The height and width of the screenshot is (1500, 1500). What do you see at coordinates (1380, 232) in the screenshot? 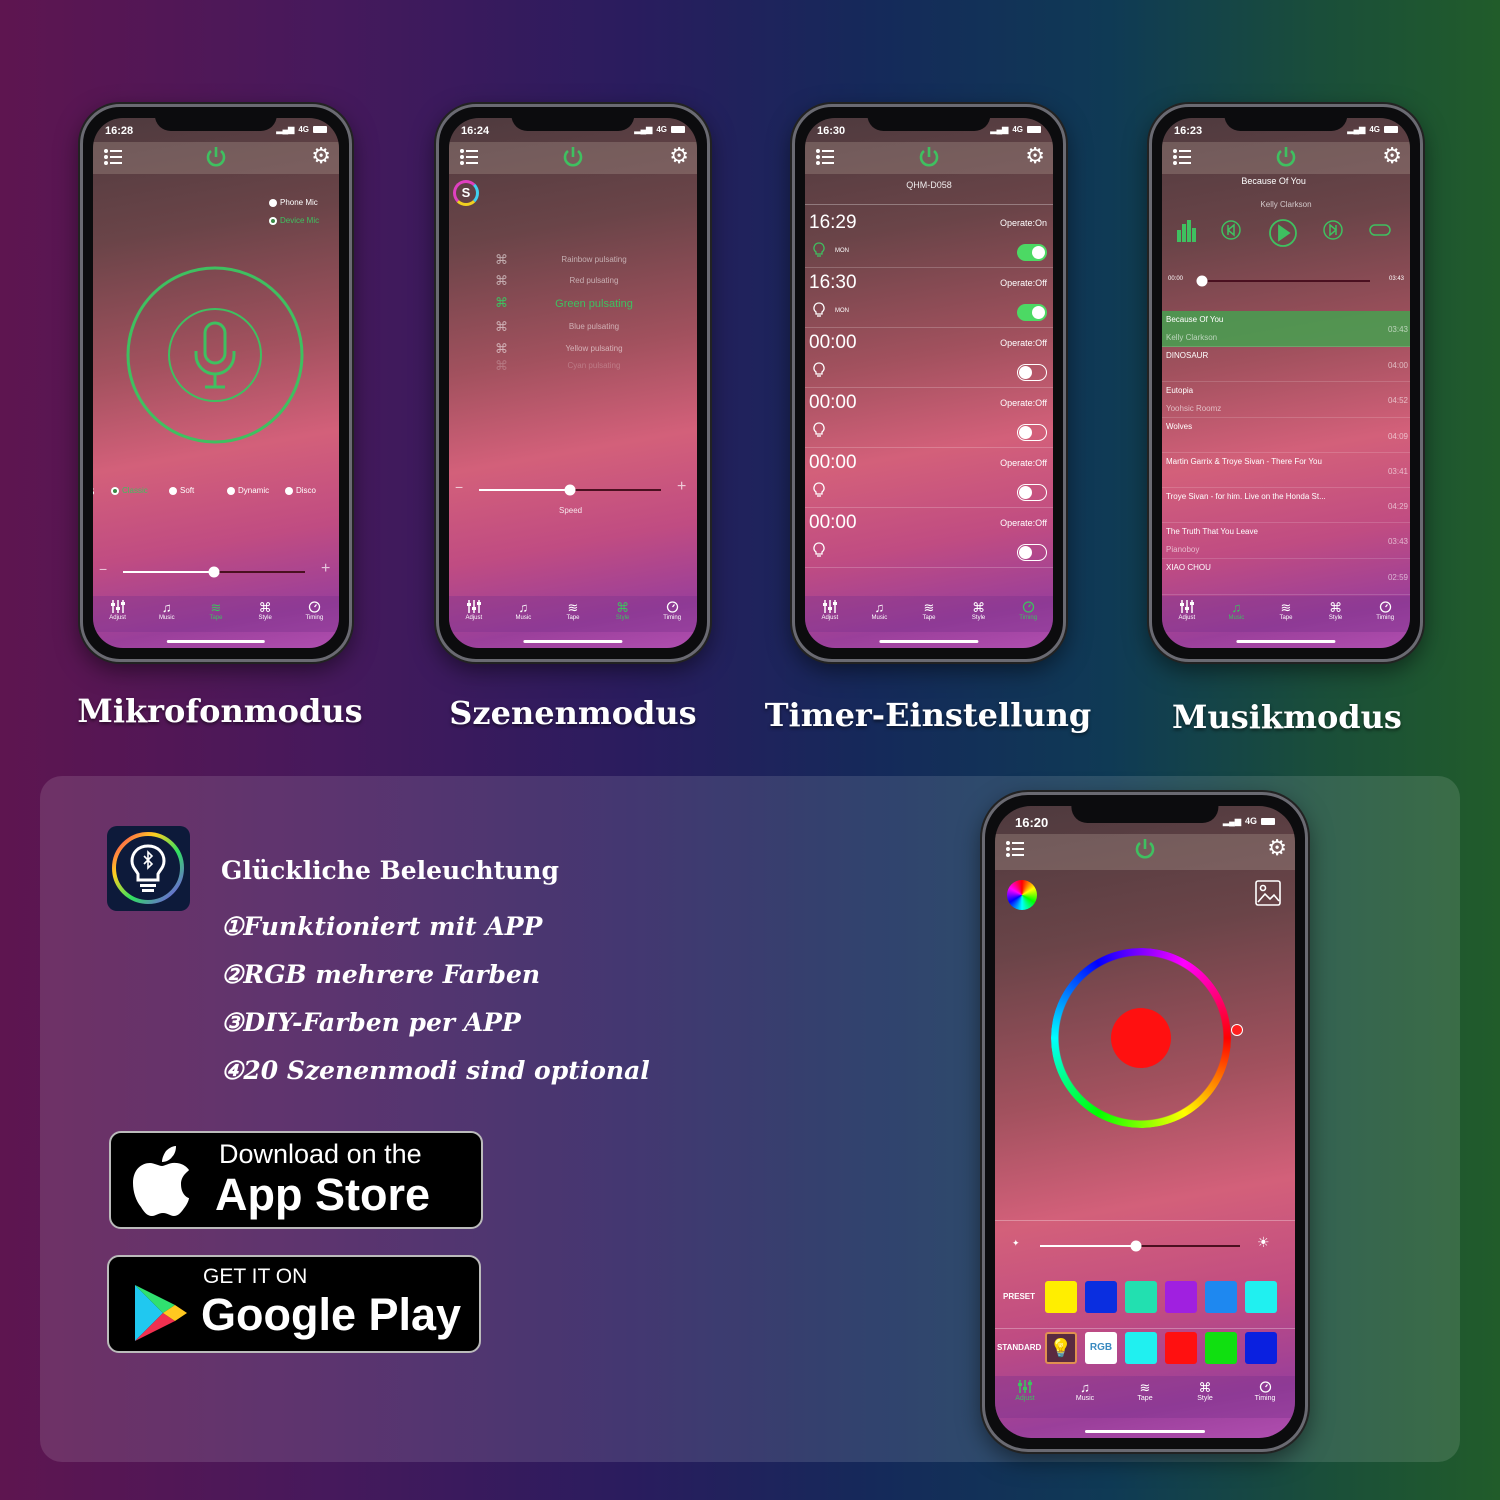
I see `repeat-icon` at bounding box center [1380, 232].